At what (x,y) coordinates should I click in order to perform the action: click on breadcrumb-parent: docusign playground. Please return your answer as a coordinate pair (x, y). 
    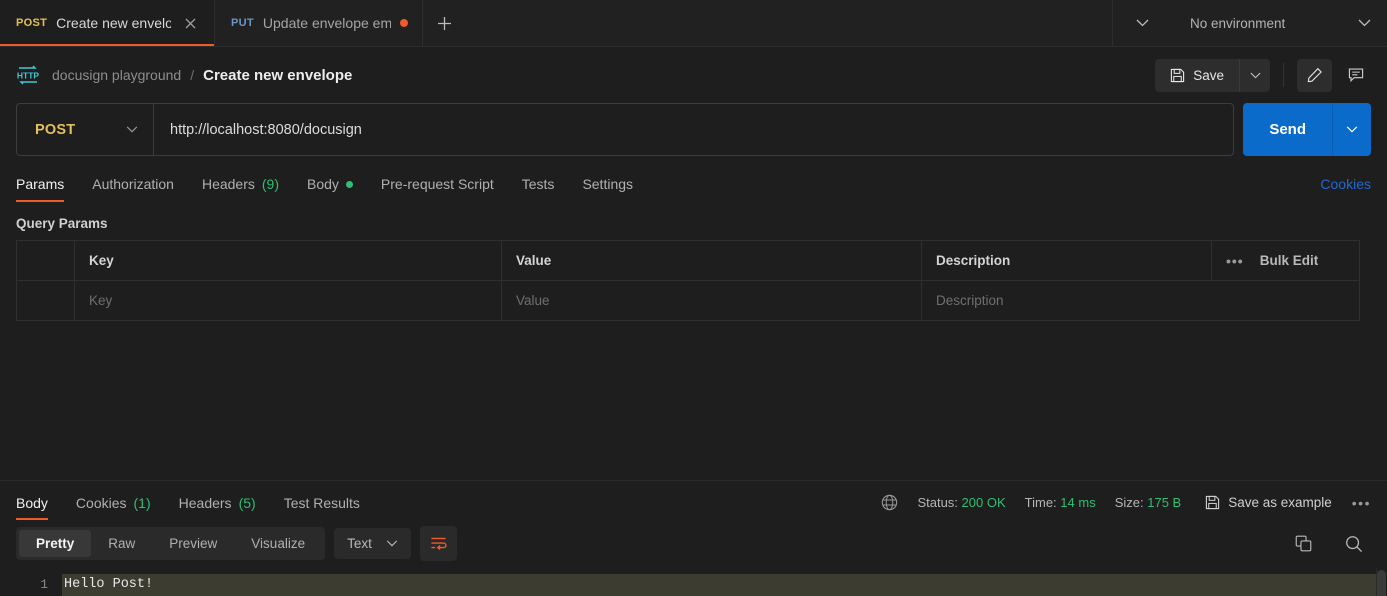
    Looking at the image, I should click on (116, 75).